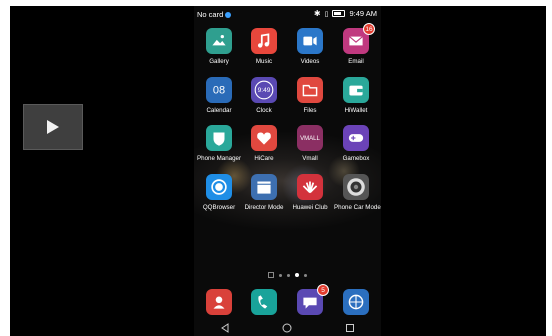  I want to click on wallet-icon, so click(356, 90).